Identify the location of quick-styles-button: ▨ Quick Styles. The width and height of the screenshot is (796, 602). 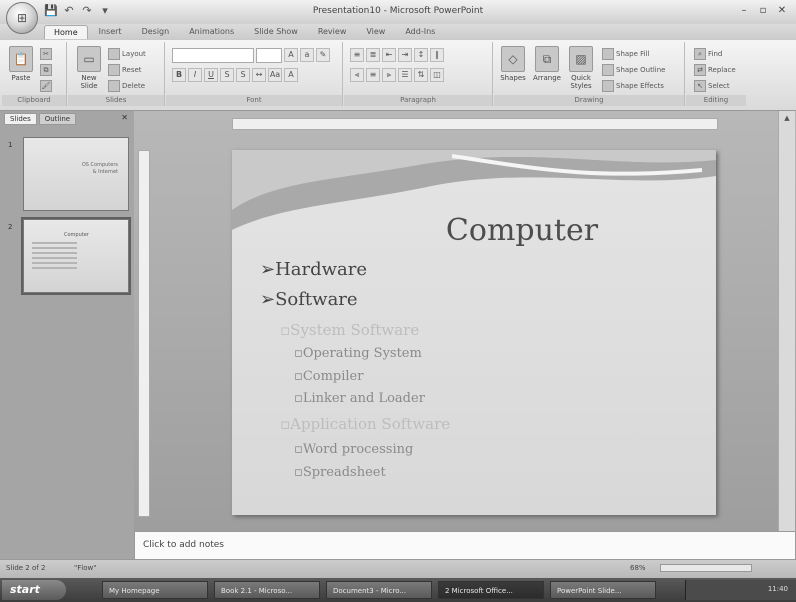
(581, 68).